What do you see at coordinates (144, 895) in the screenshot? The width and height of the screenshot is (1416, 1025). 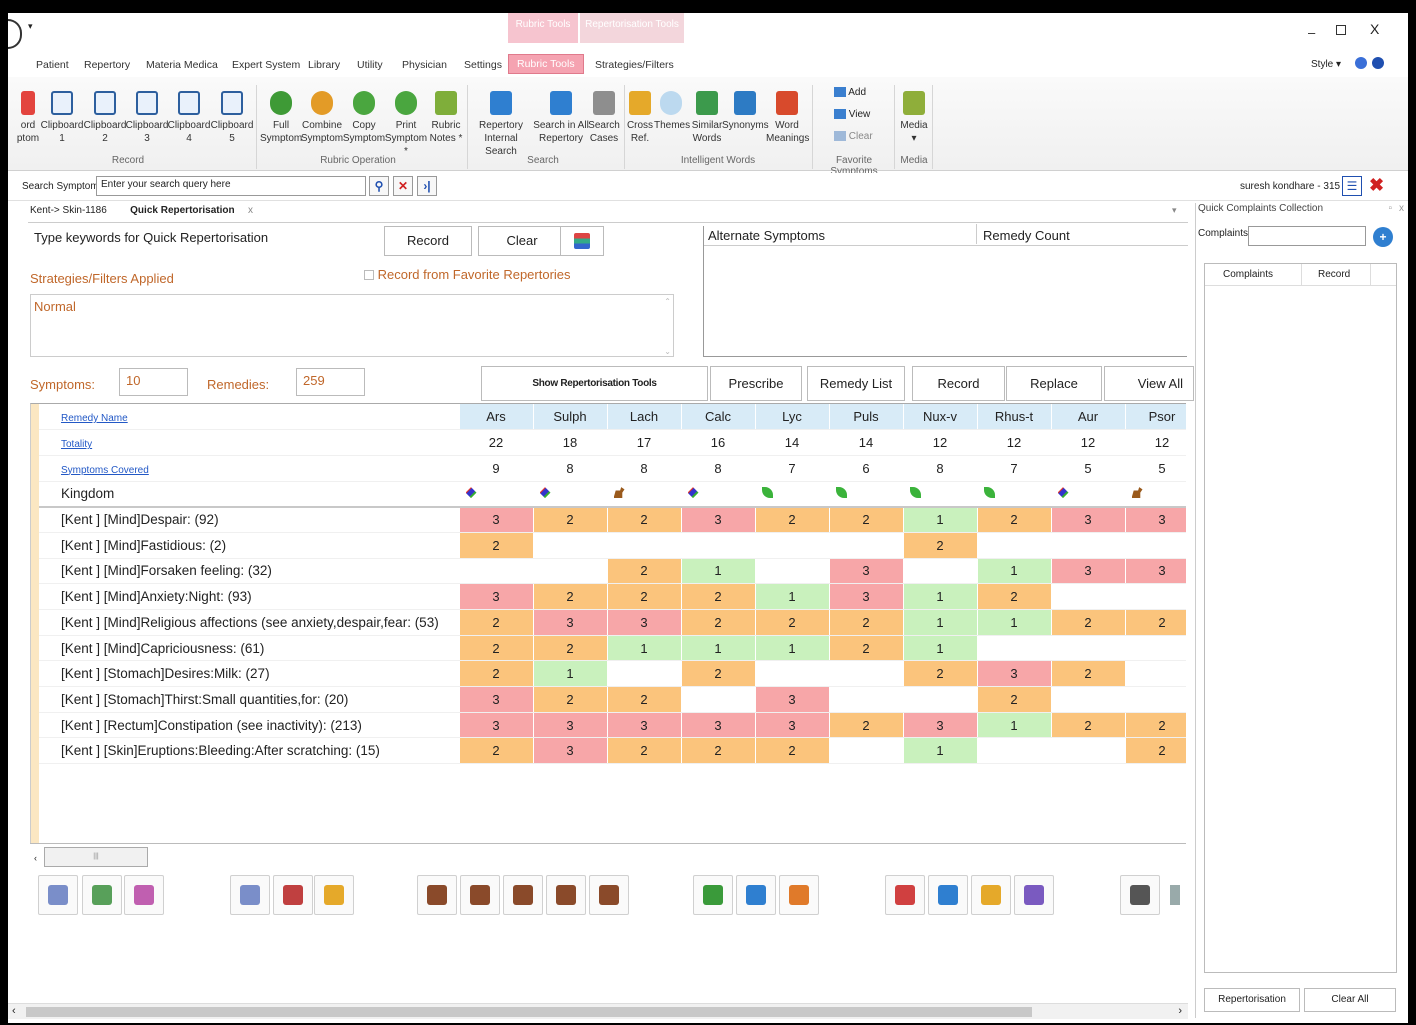 I see `matrix-button` at bounding box center [144, 895].